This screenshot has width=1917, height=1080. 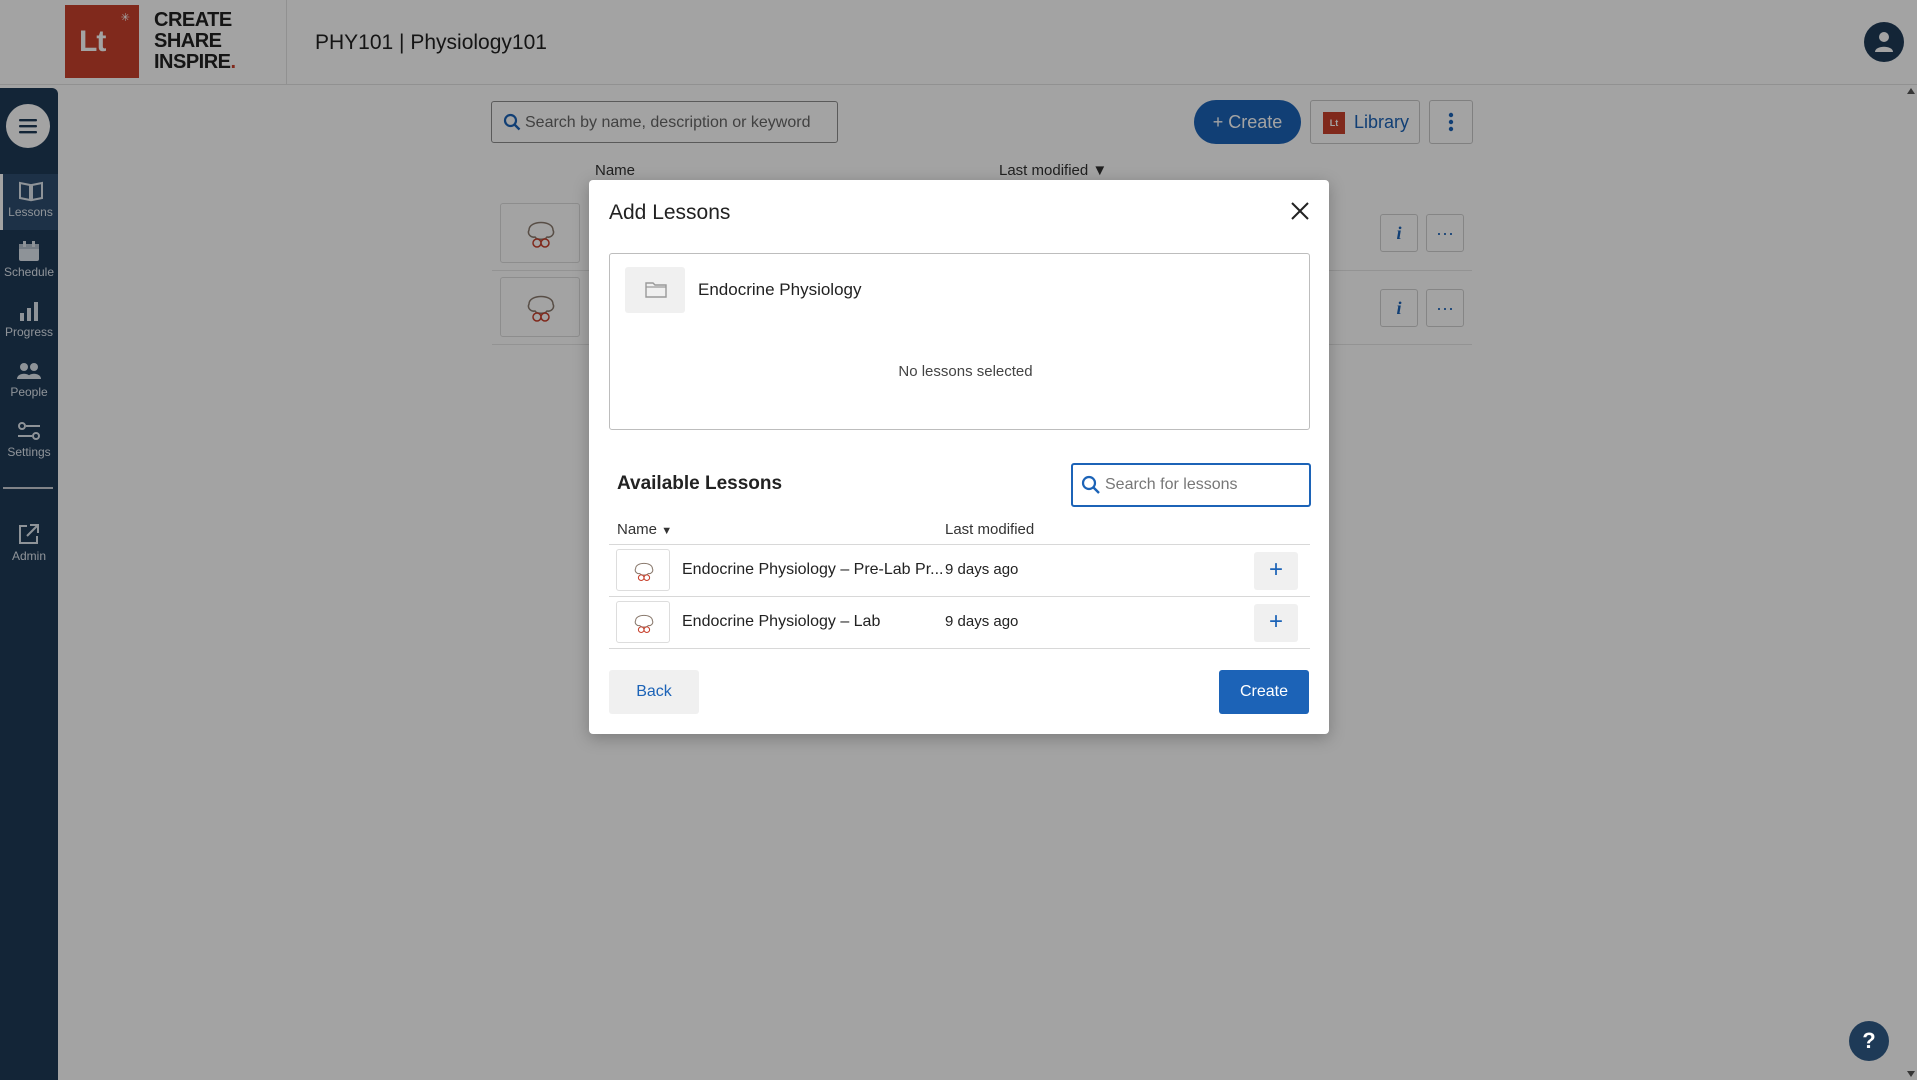 I want to click on column-header-last-modified: Last modified, so click(x=989, y=529).